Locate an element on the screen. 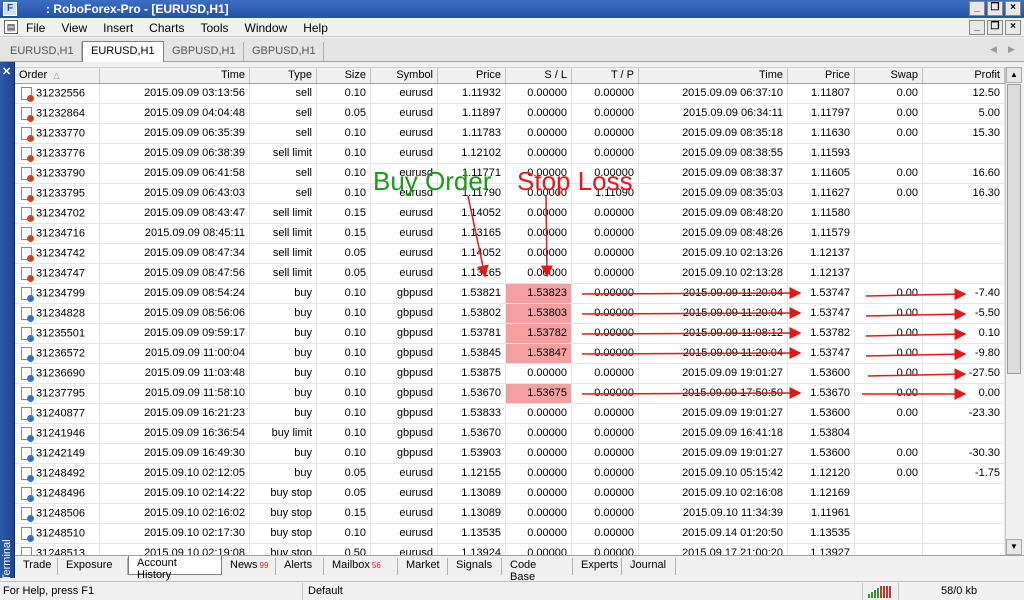 Image resolution: width=1024 pixels, height=600 pixels. scroll-up-icon: ▲ is located at coordinates (1014, 75).